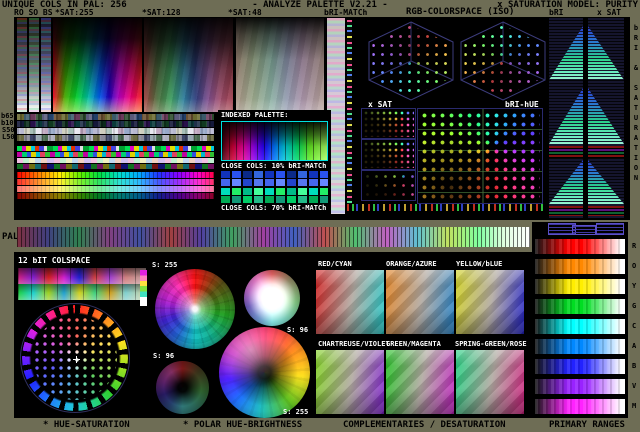 This screenshot has height=432, width=640. What do you see at coordinates (273, 237) in the screenshot?
I see `palette-line-strip` at bounding box center [273, 237].